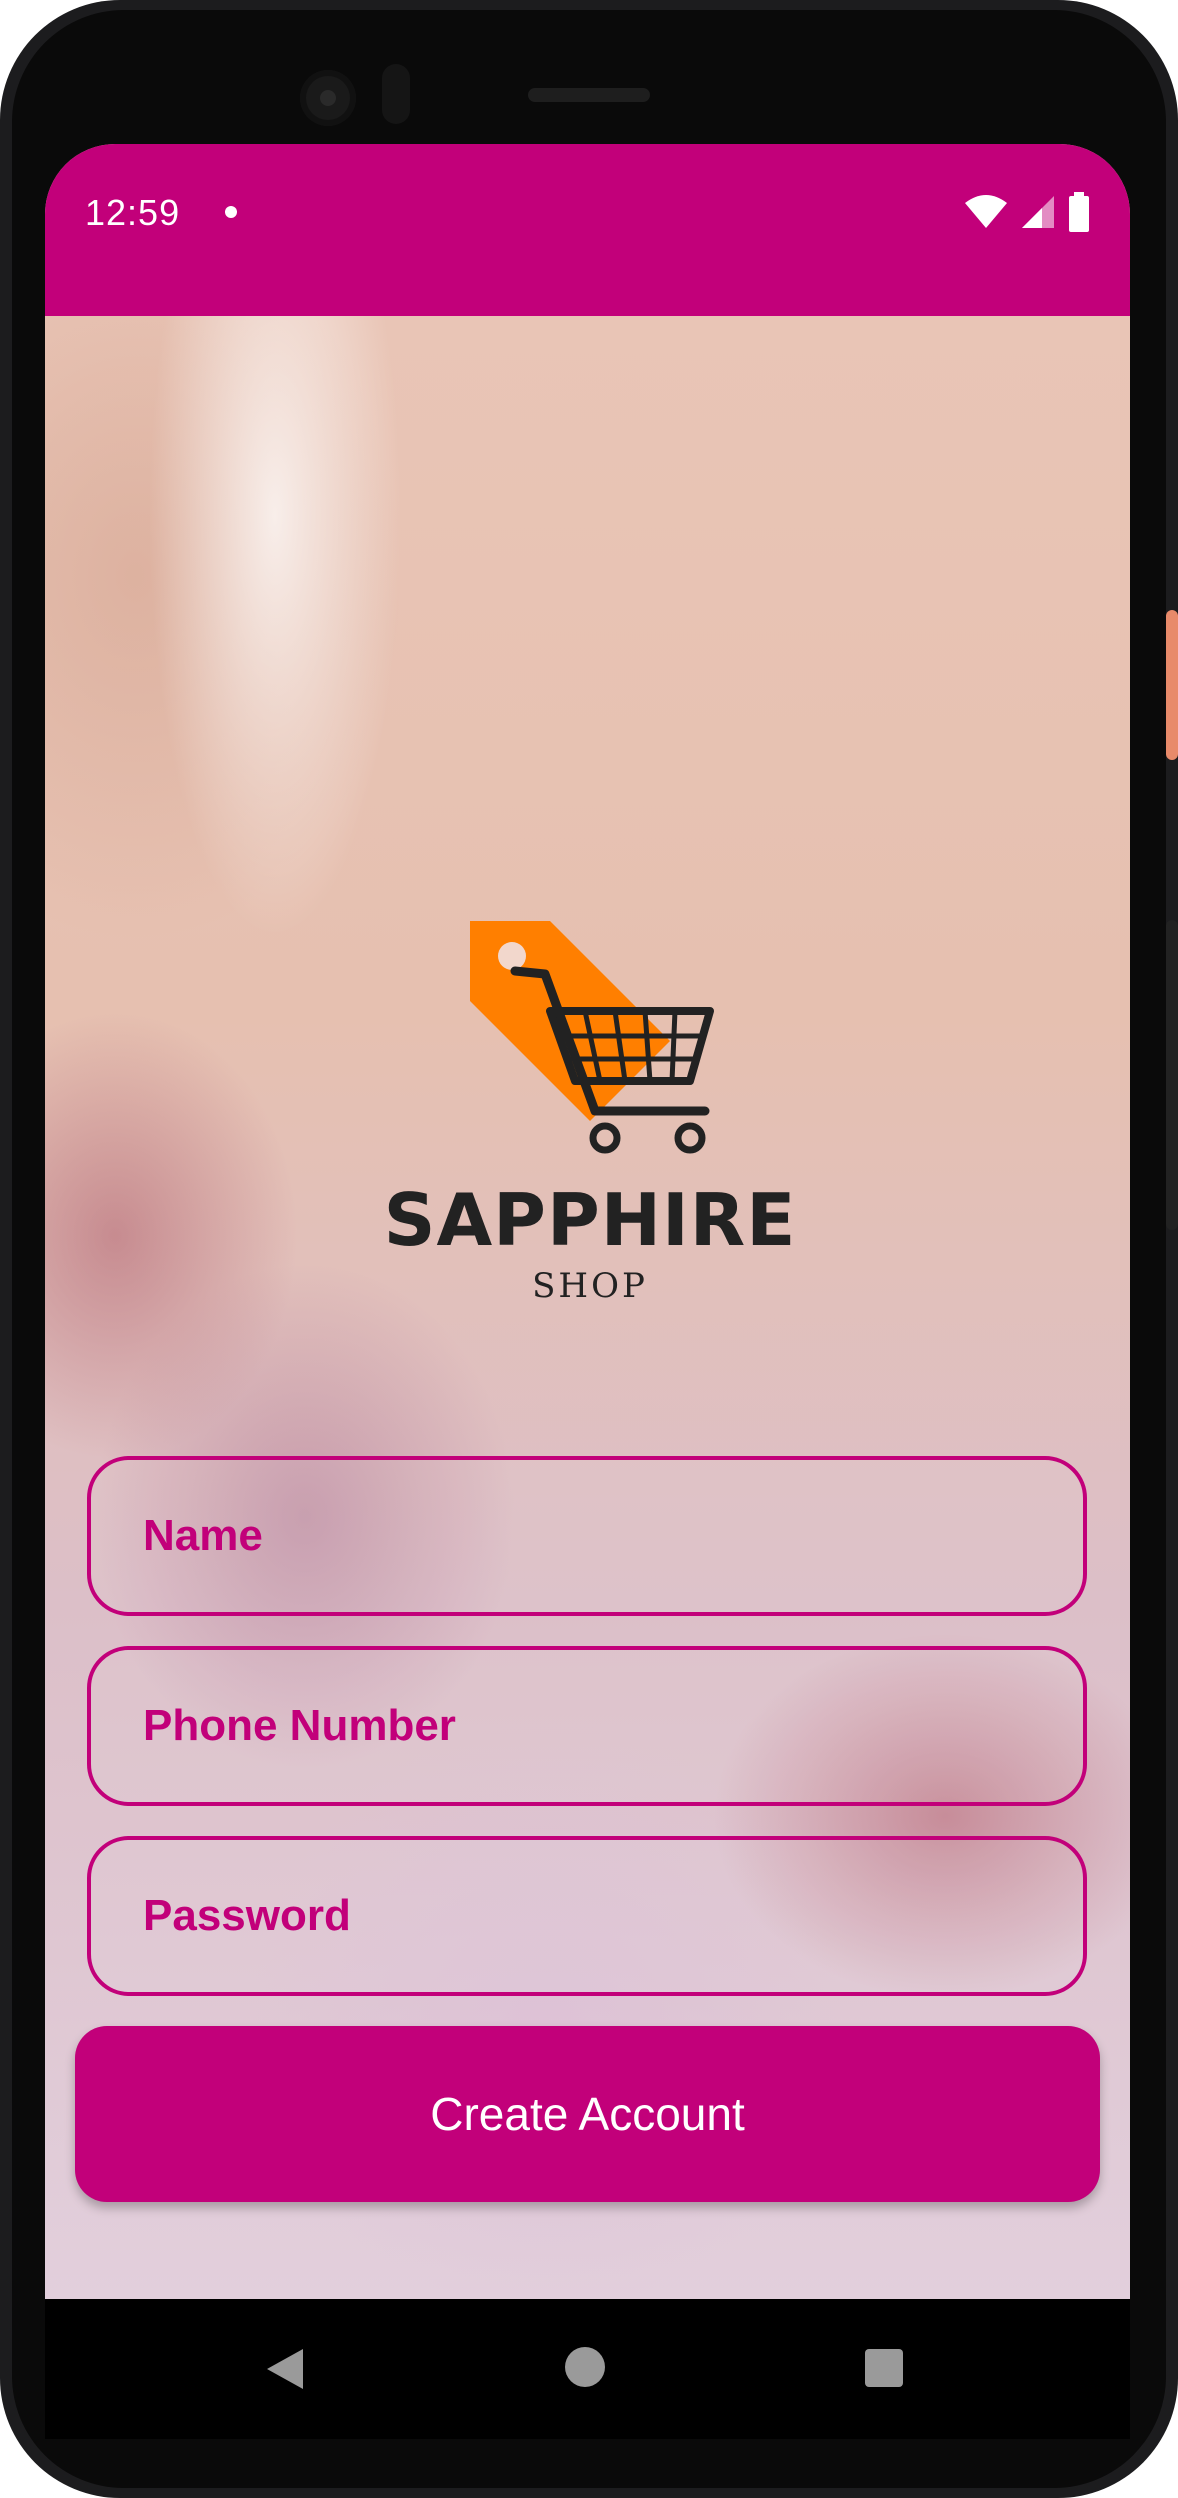  I want to click on password-field, so click(587, 1916).